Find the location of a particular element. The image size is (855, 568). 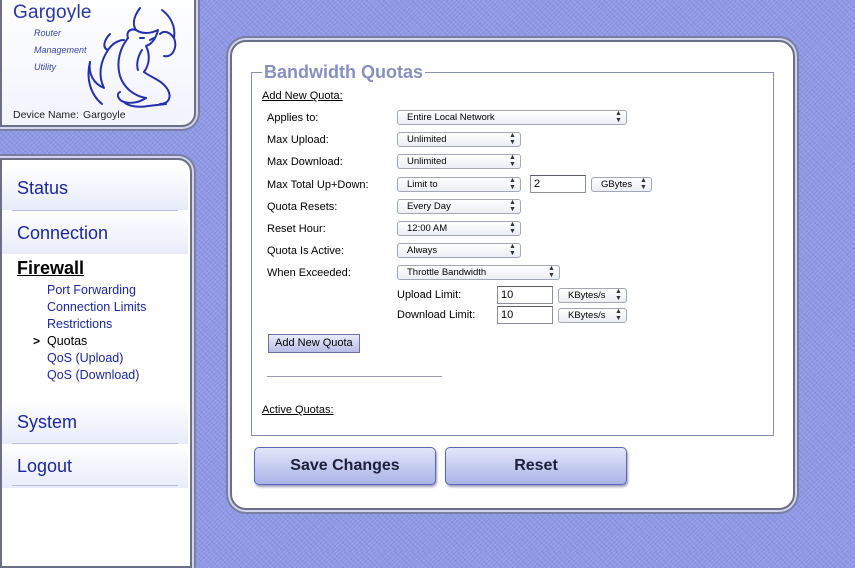

max-upload-select: Unlimited ▲ ▼ is located at coordinates (459, 139).